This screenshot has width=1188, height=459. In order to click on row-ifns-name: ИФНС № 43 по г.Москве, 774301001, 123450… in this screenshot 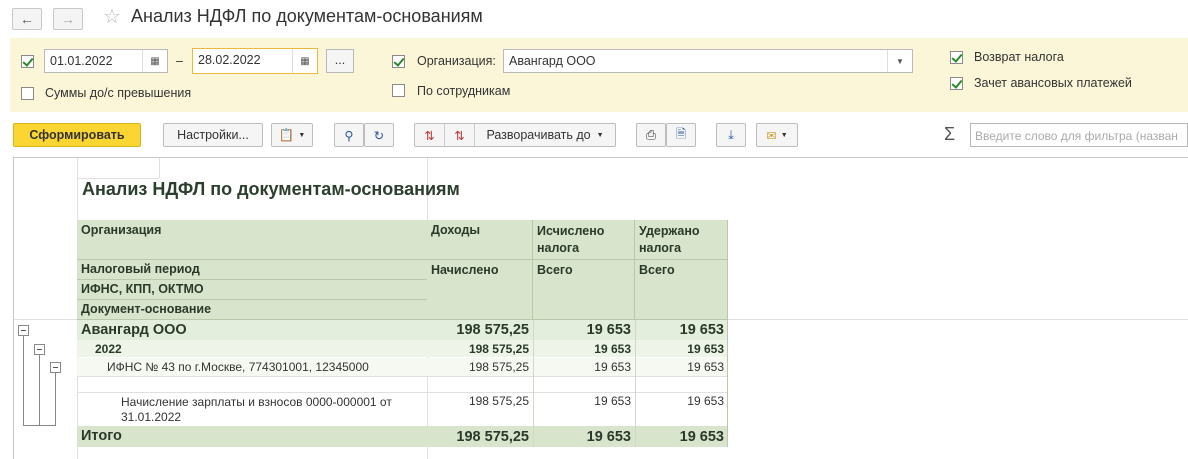, I will do `click(252, 367)`.